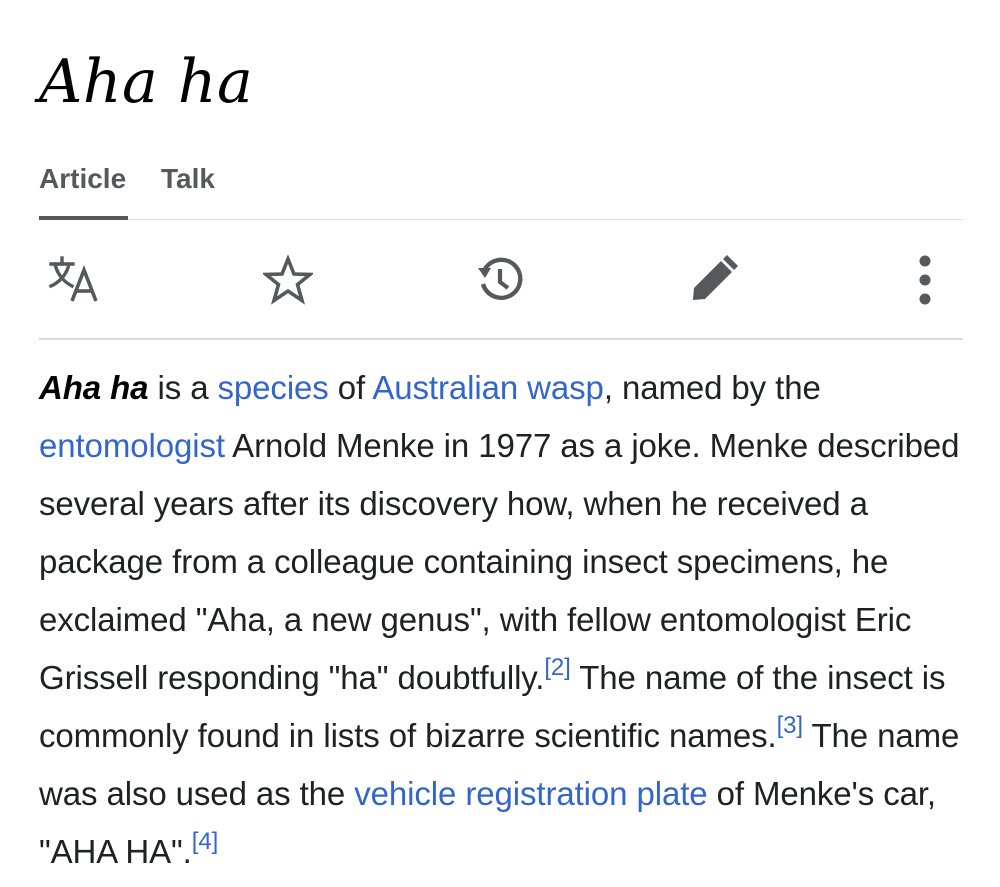 This screenshot has width=1000, height=887. I want to click on history-icon, so click(500, 278).